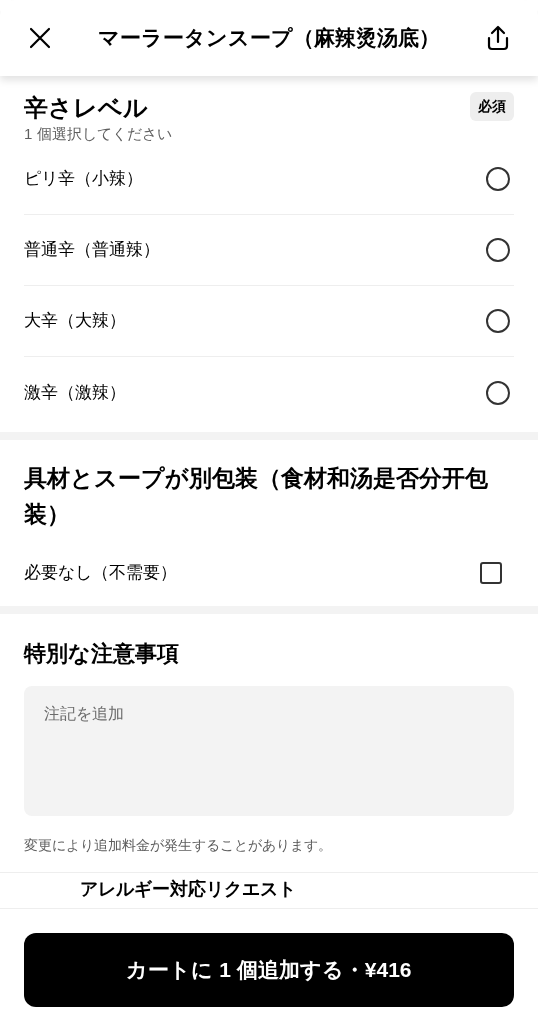 The width and height of the screenshot is (538, 1024). What do you see at coordinates (75, 392) in the screenshot?
I see `option-label: 激辛（激辣）` at bounding box center [75, 392].